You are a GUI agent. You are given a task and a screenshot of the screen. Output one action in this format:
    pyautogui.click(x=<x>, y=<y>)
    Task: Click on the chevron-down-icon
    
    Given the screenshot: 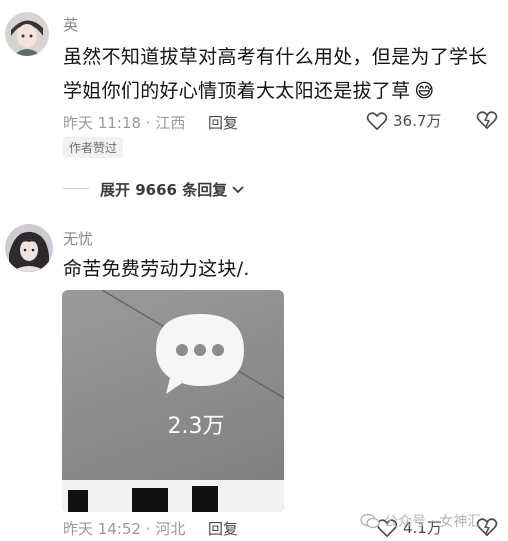 What is the action you would take?
    pyautogui.click(x=238, y=189)
    